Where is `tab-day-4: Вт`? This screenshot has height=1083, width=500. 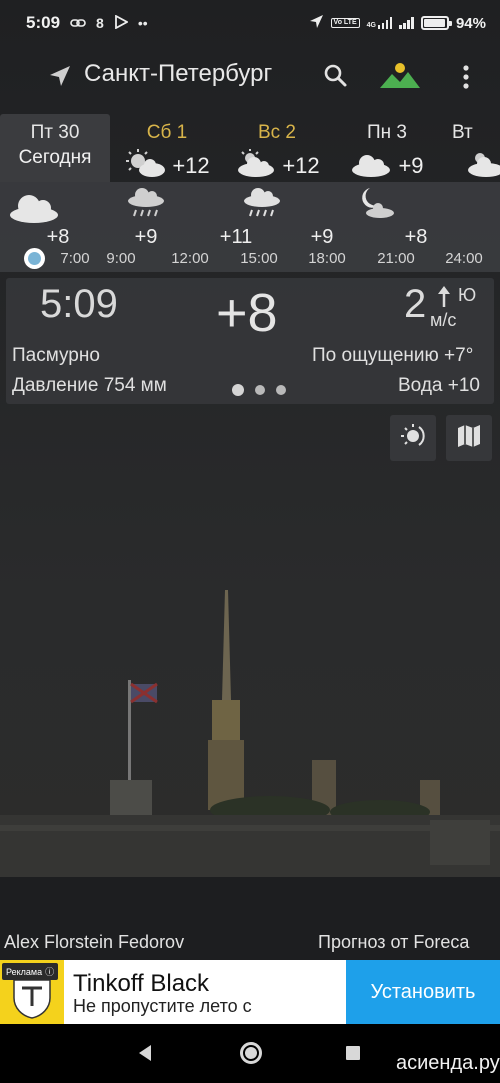
tab-day-4: Вт is located at coordinates (473, 148).